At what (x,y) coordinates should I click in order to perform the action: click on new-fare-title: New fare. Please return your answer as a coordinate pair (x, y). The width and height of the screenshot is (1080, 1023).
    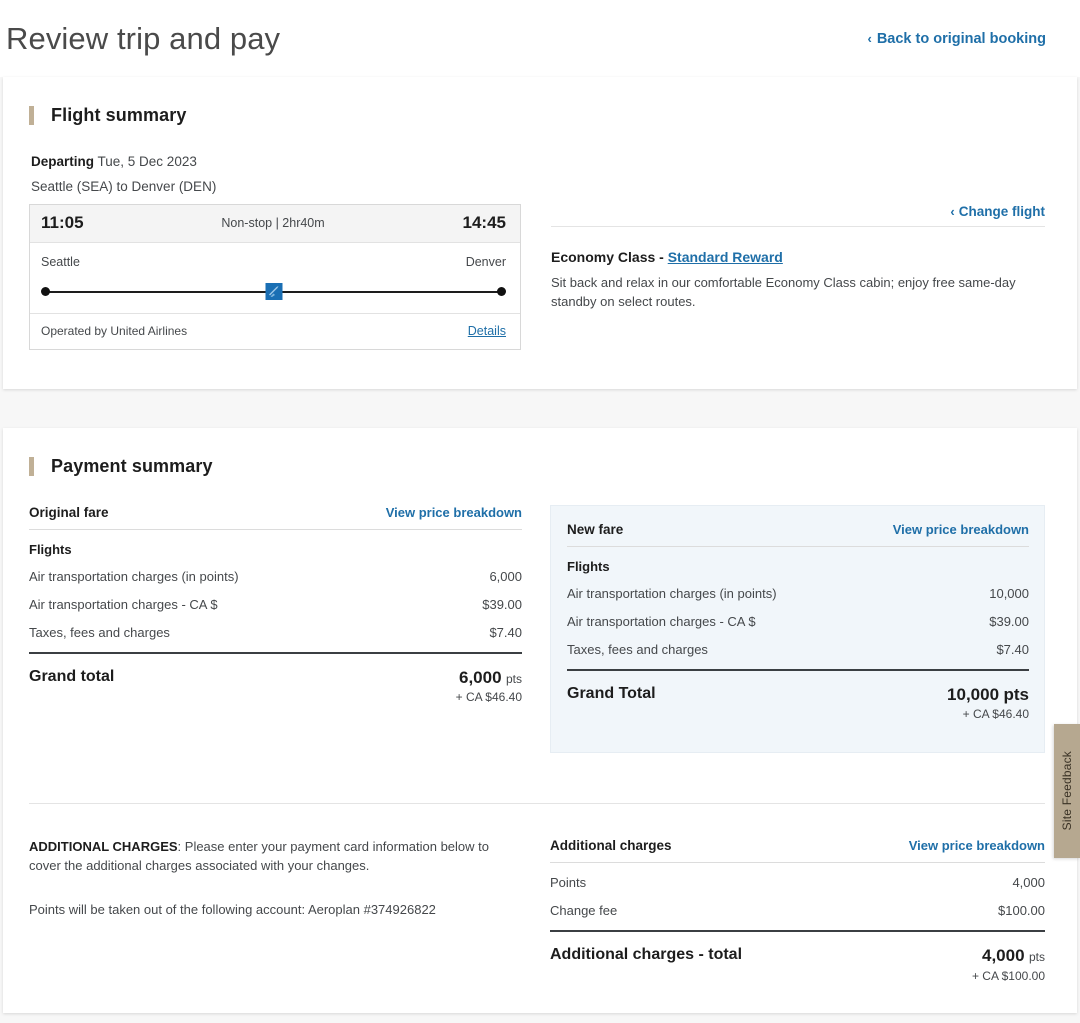
    Looking at the image, I should click on (595, 529).